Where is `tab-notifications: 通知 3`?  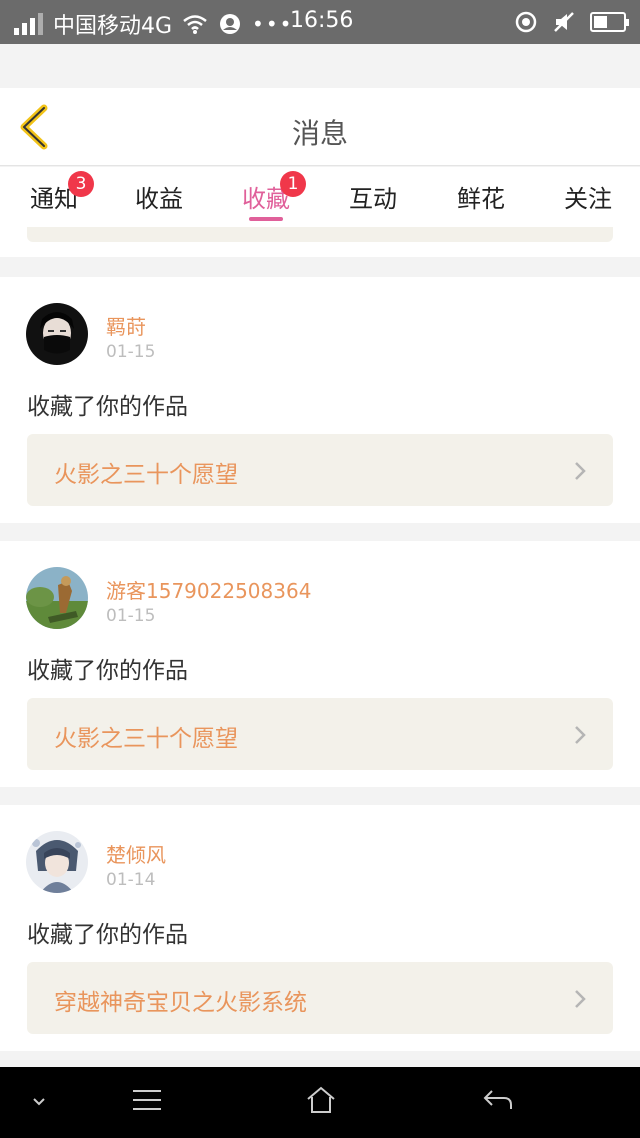
tab-notifications: 通知 3 is located at coordinates (54, 192).